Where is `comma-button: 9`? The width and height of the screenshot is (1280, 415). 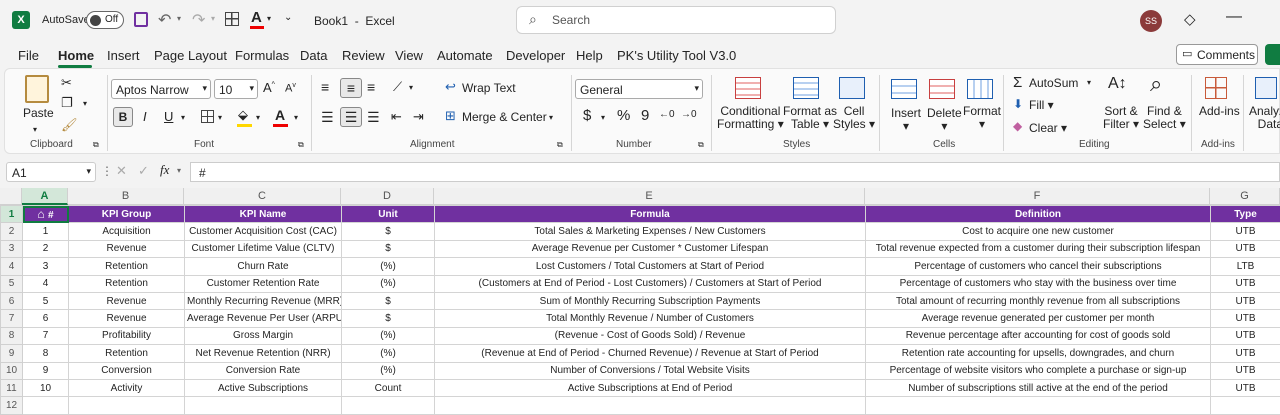
comma-button: 9 is located at coordinates (645, 115).